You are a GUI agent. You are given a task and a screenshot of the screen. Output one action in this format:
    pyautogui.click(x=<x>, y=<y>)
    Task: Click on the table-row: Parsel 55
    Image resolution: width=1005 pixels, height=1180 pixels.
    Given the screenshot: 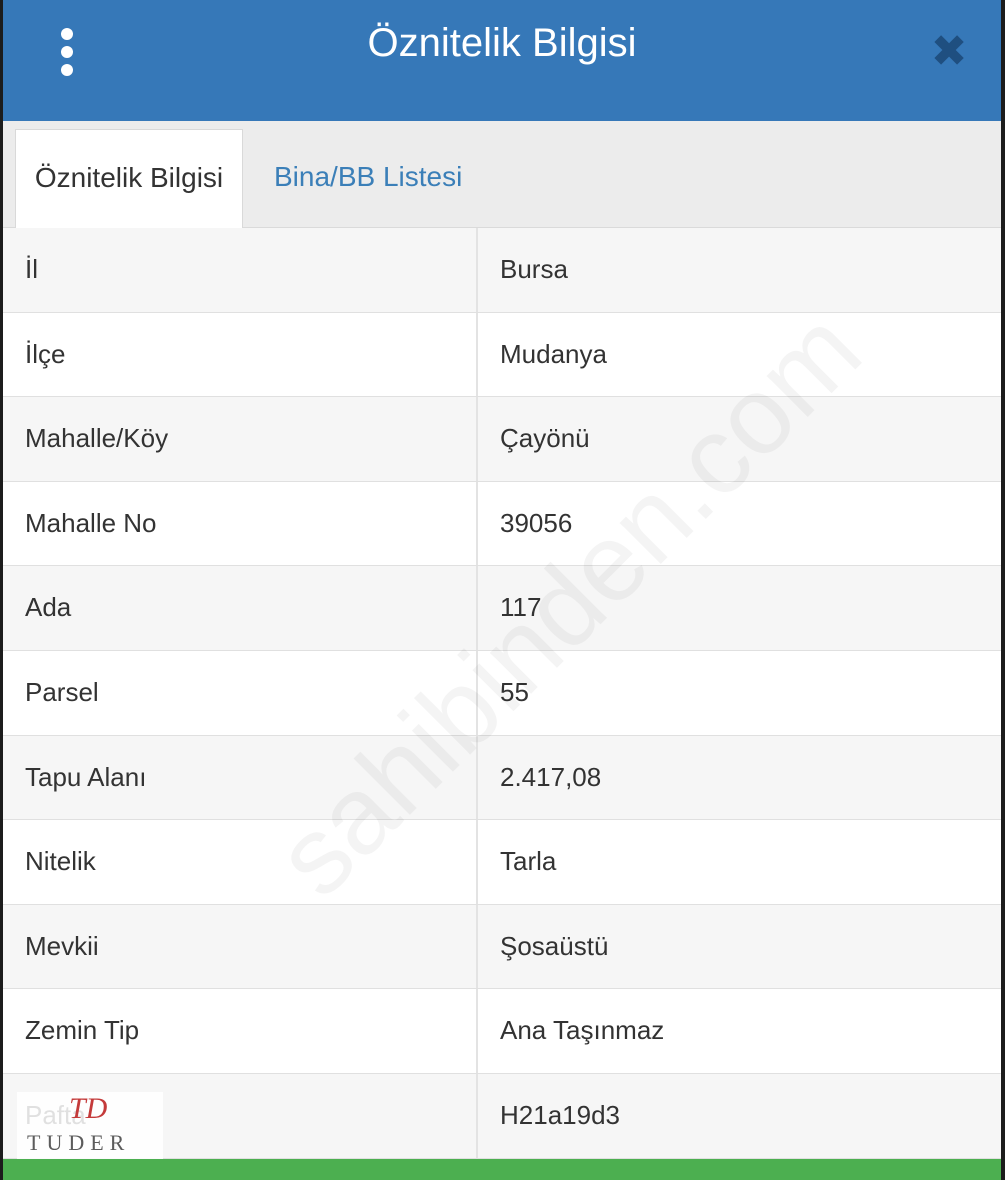 What is the action you would take?
    pyautogui.click(x=502, y=693)
    